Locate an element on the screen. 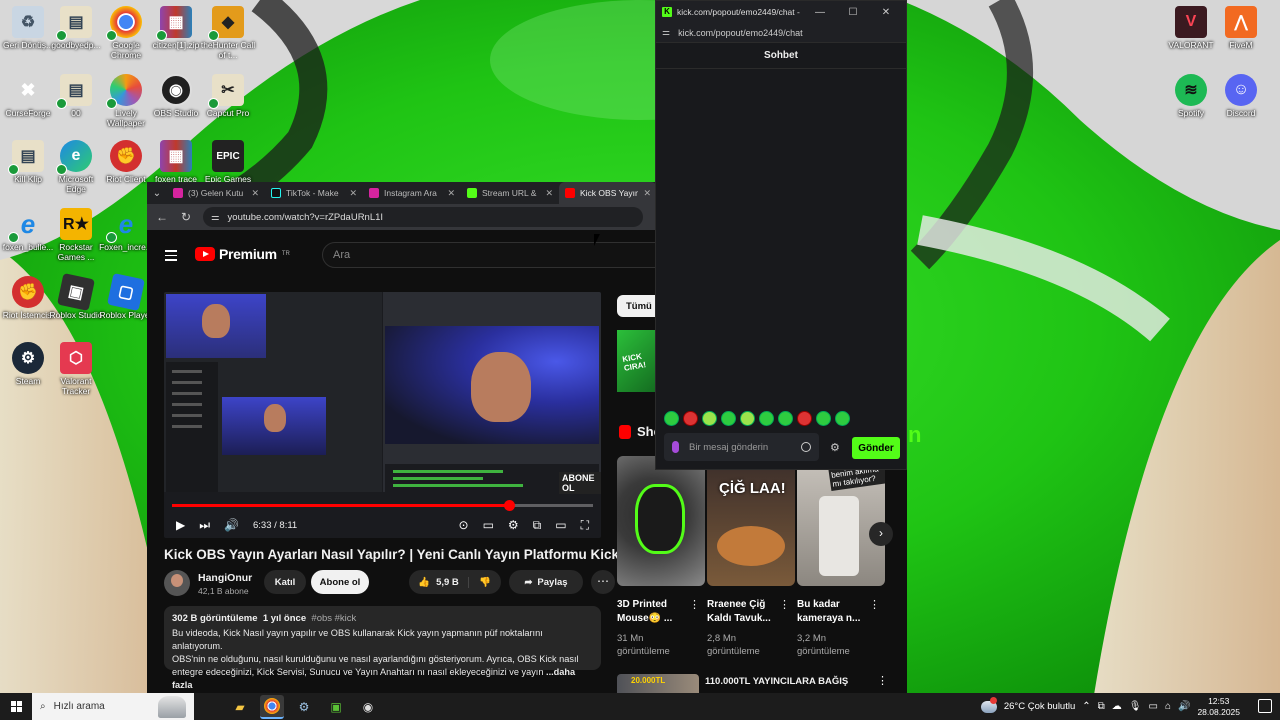  desktop-icon-google-chrome: Google Chrome is located at coordinates (126, 33).